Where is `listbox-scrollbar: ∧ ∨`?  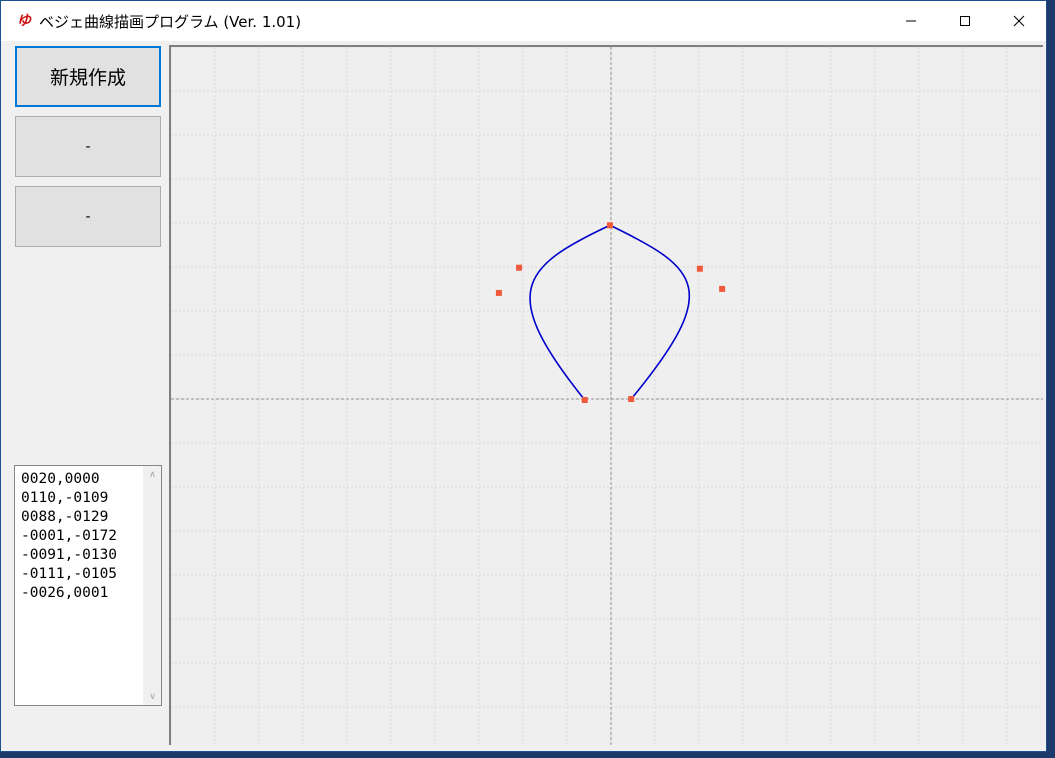
listbox-scrollbar: ∧ ∨ is located at coordinates (152, 585).